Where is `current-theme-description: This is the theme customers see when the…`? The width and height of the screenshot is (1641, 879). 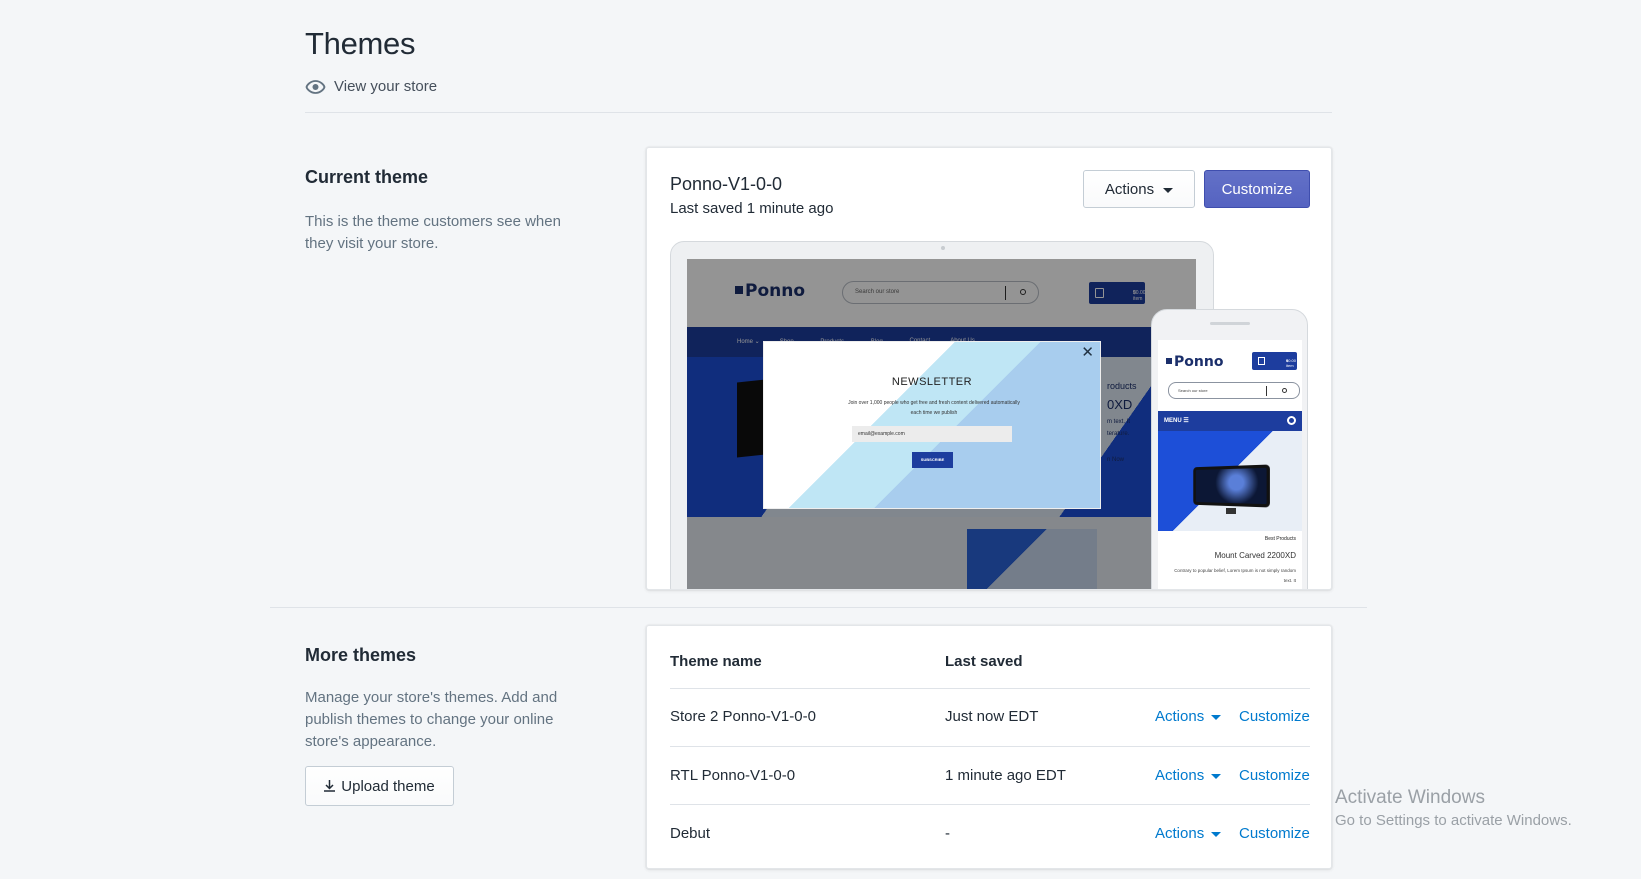 current-theme-description: This is the theme customers see when the… is located at coordinates (433, 232).